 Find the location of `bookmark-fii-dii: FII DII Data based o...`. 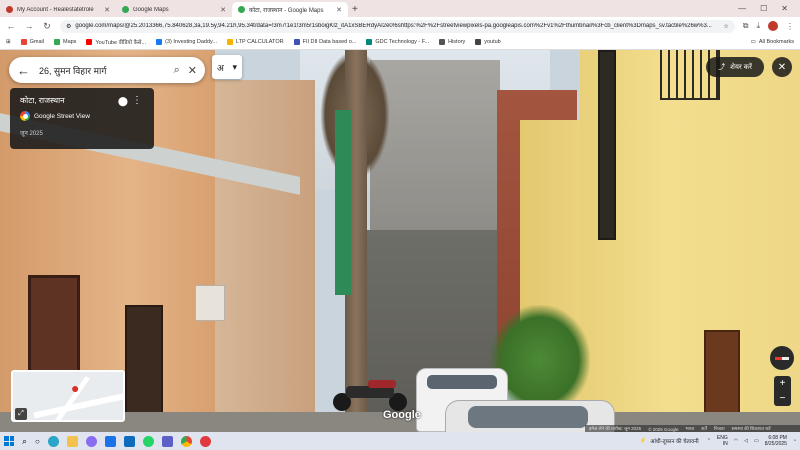

bookmark-fii-dii: FII DII Data based o... is located at coordinates (325, 42).